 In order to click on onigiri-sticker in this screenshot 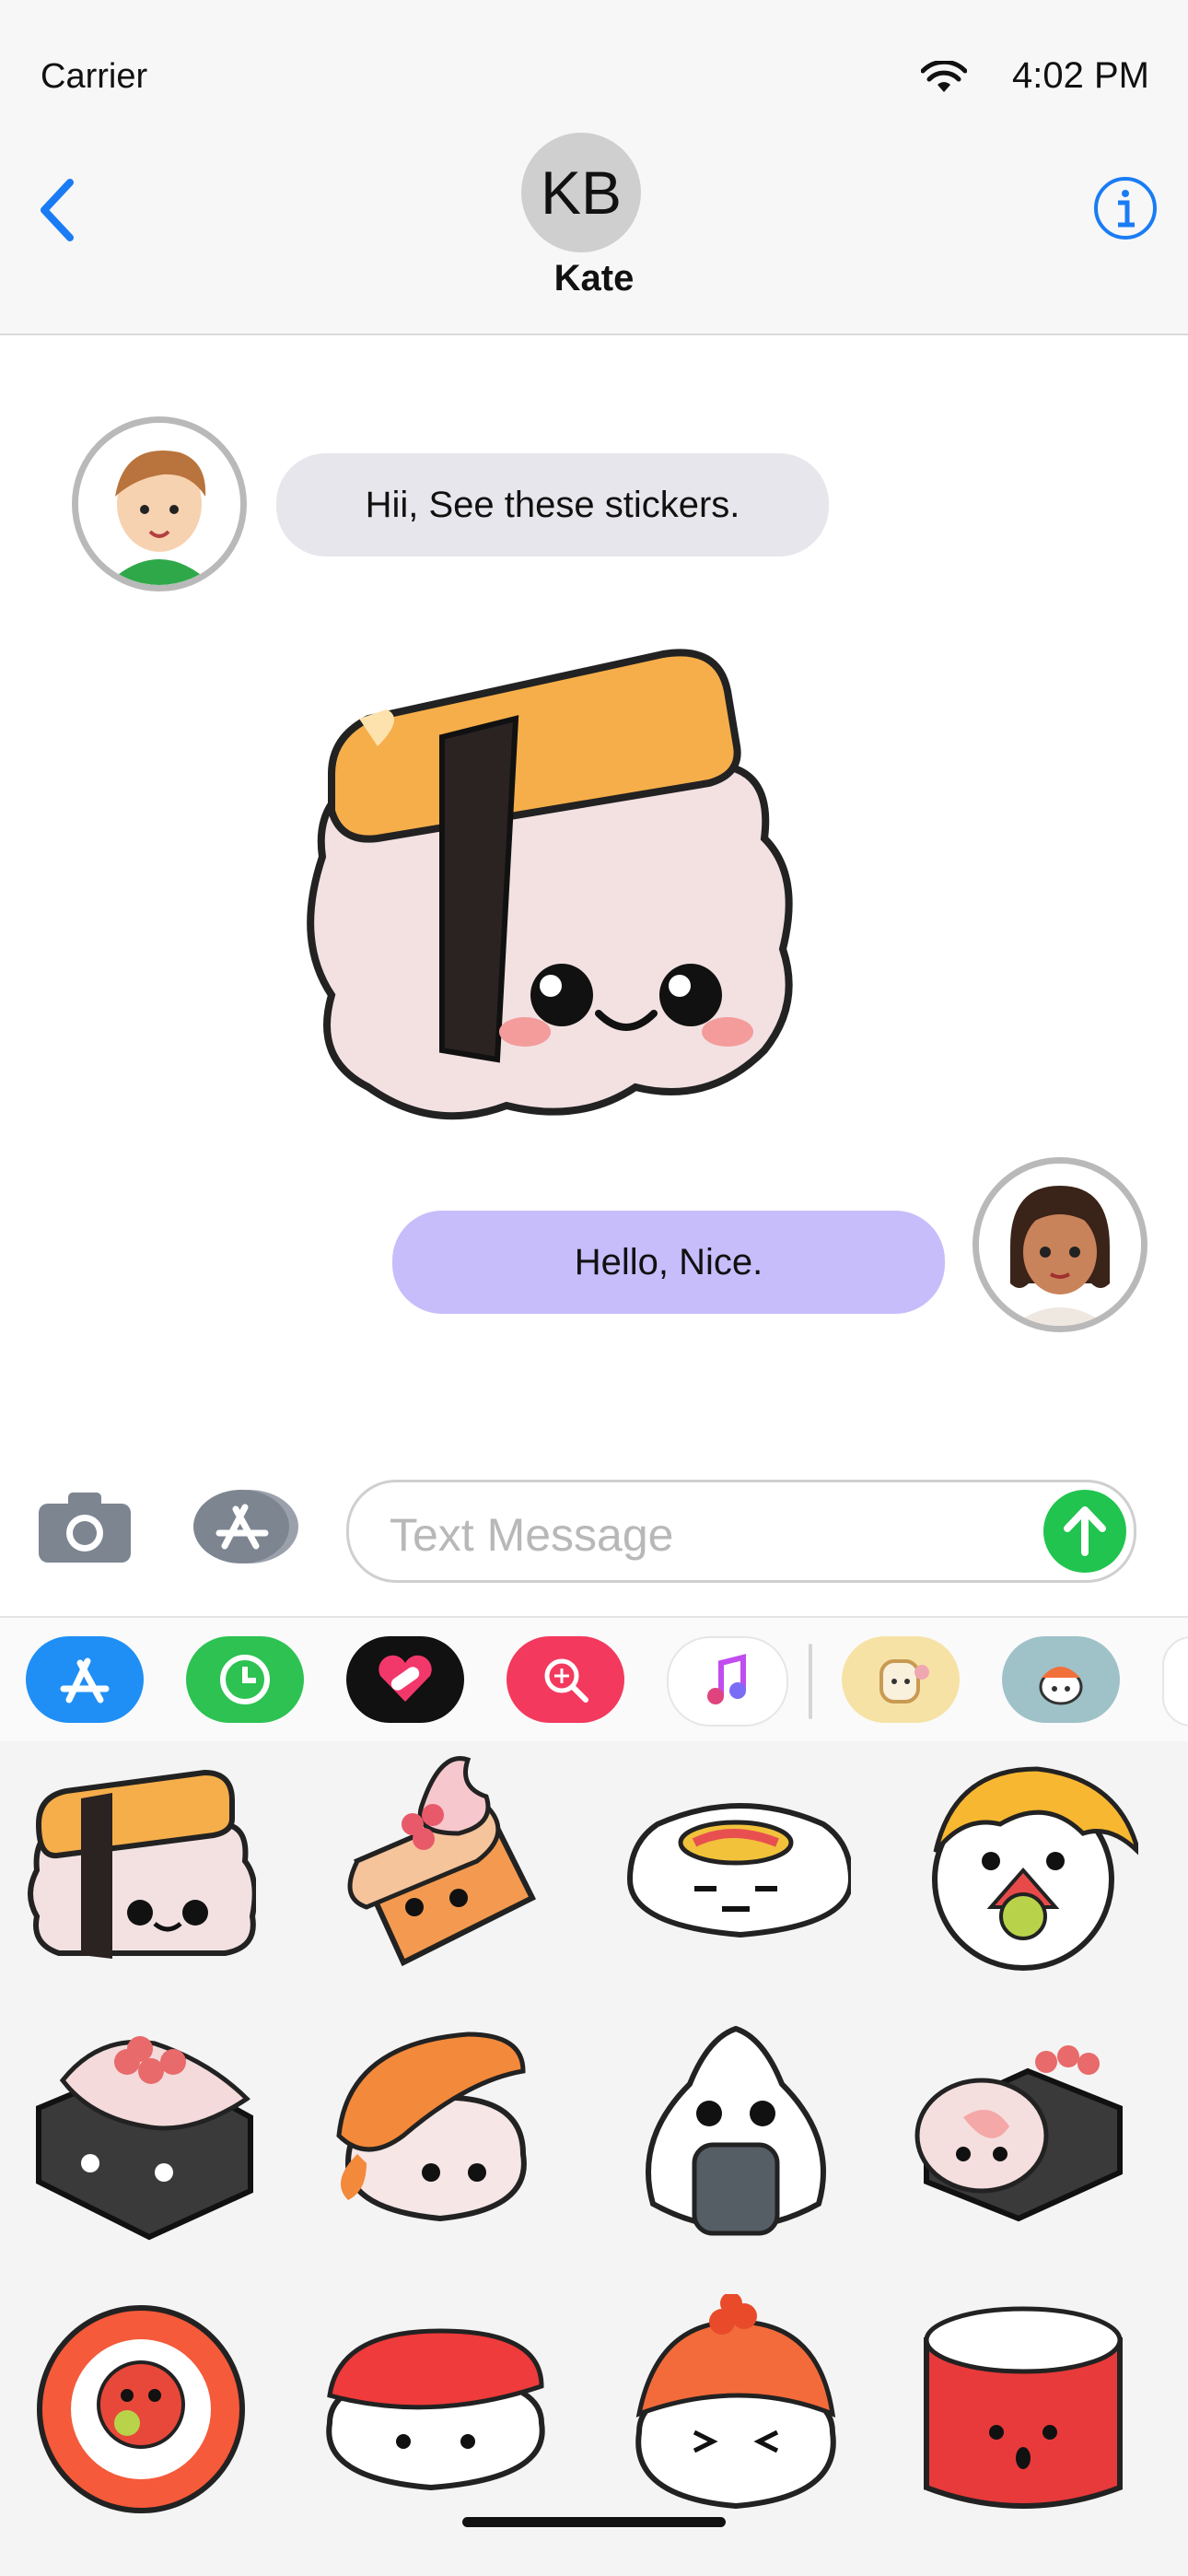, I will do `click(736, 2131)`.